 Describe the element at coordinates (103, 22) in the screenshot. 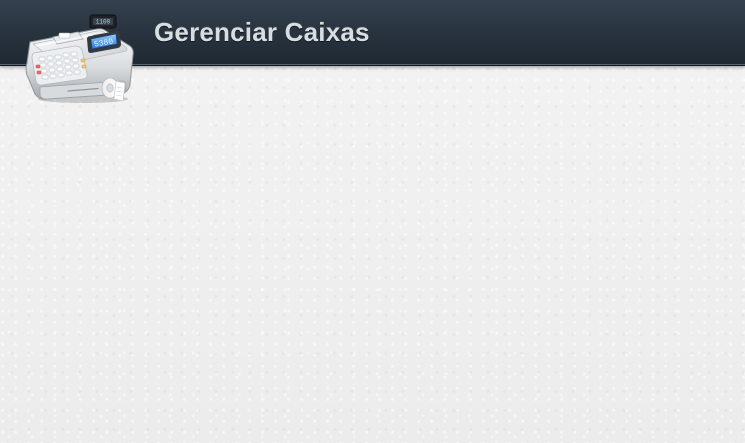

I see `svg-text: 1100` at that location.